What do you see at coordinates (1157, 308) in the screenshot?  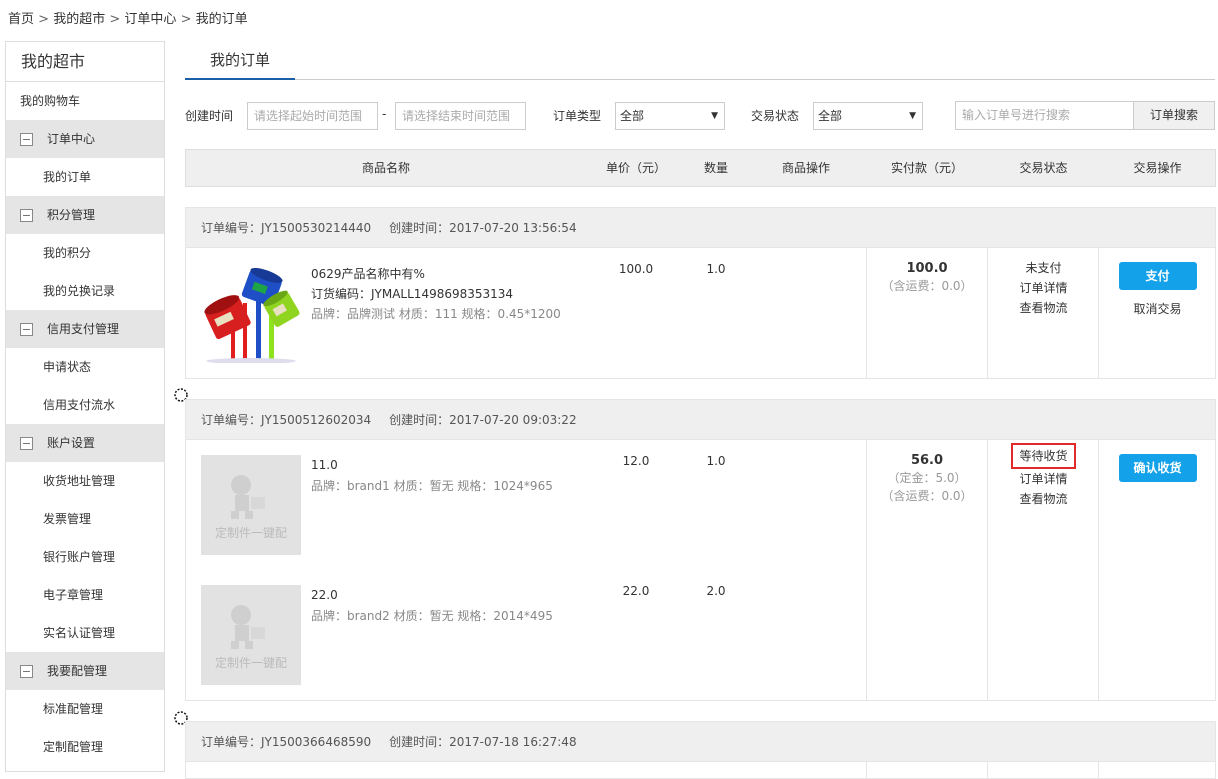 I see `cancel-order-link: 取消交易` at bounding box center [1157, 308].